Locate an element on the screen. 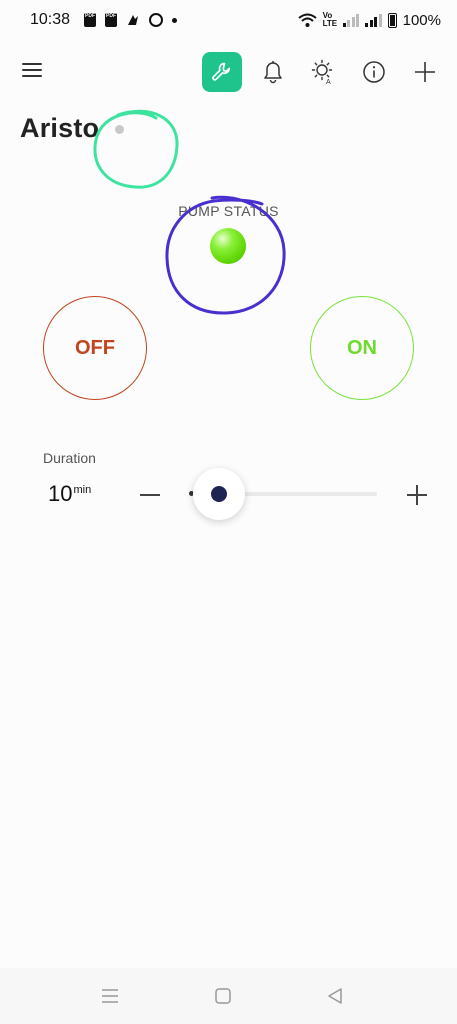 This screenshot has height=1024, width=457. app-notification-icon is located at coordinates (133, 20).